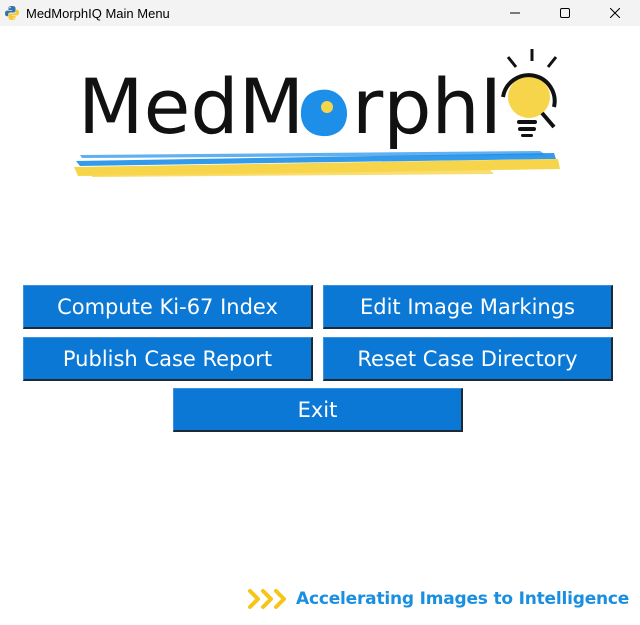 This screenshot has width=640, height=625. I want to click on triple-chevron-icon, so click(267, 599).